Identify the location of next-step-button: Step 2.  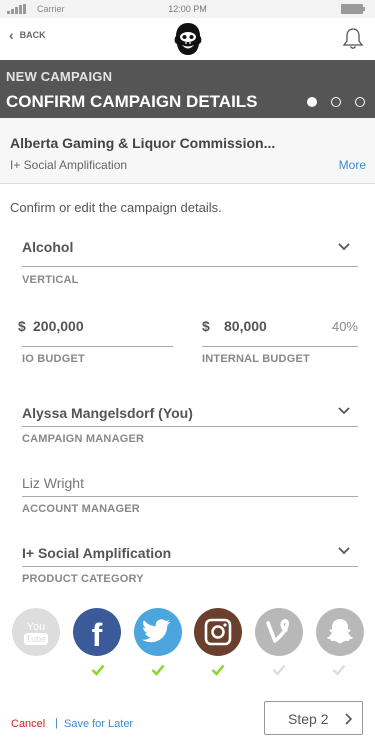
(313, 718).